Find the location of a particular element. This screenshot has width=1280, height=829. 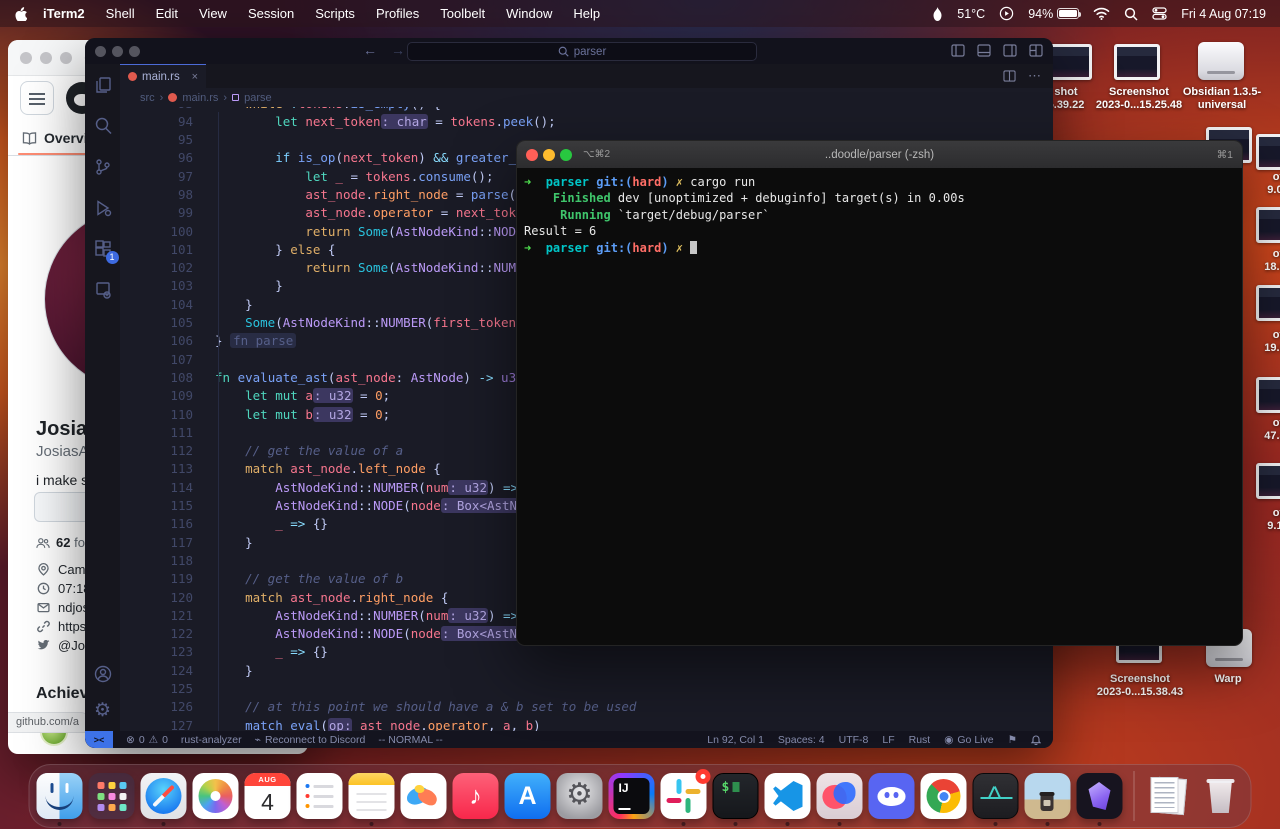

running-indicator is located at coordinates (59, 824).